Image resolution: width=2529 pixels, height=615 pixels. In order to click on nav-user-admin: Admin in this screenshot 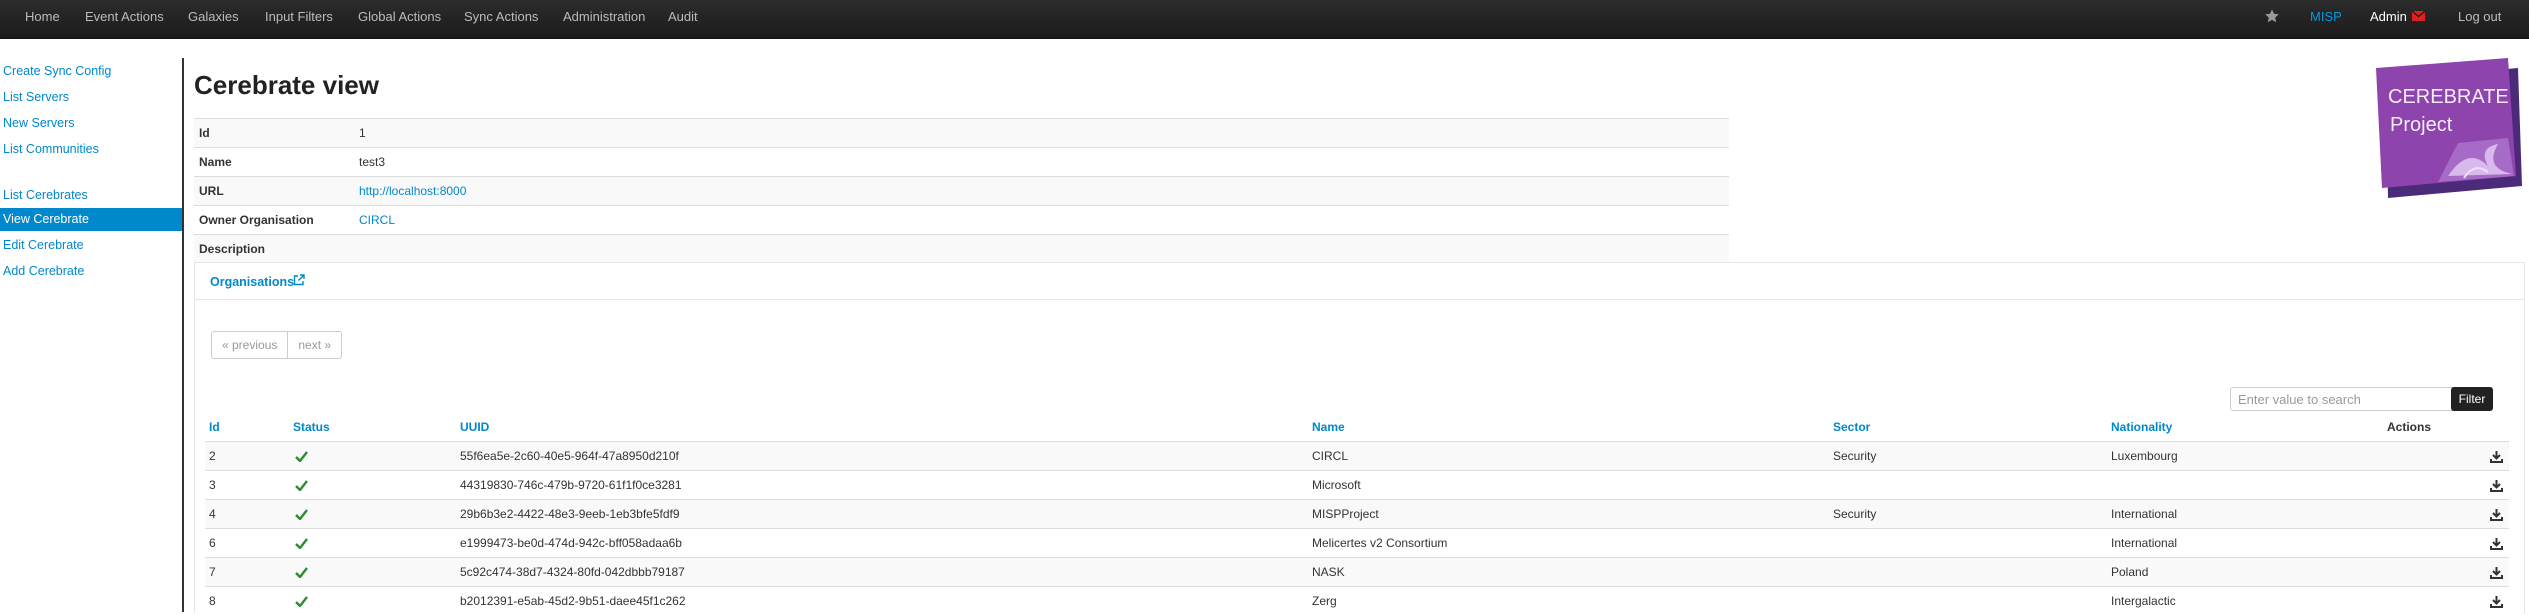, I will do `click(2388, 19)`.